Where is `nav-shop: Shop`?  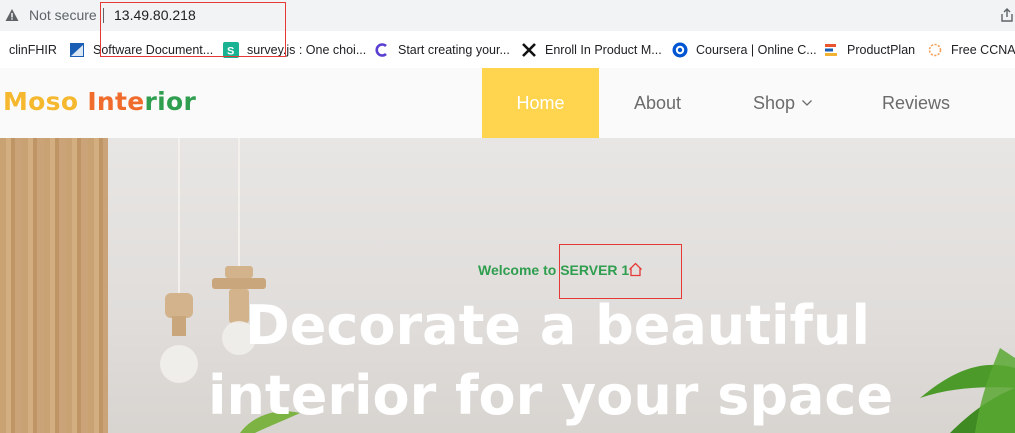 nav-shop: Shop is located at coordinates (783, 103).